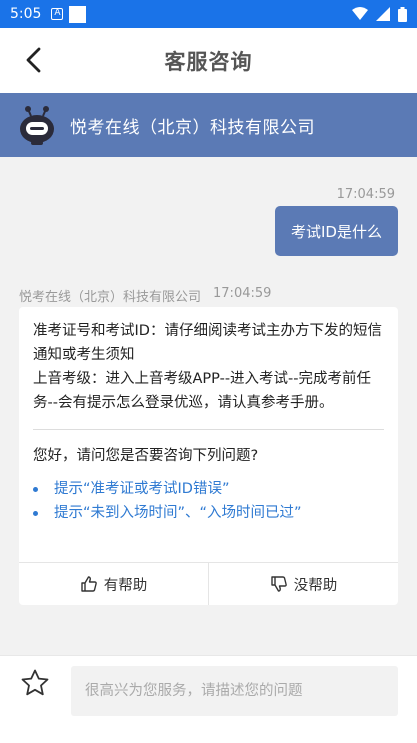  I want to click on feedback-bar: 有帮助 没帮助, so click(208, 583).